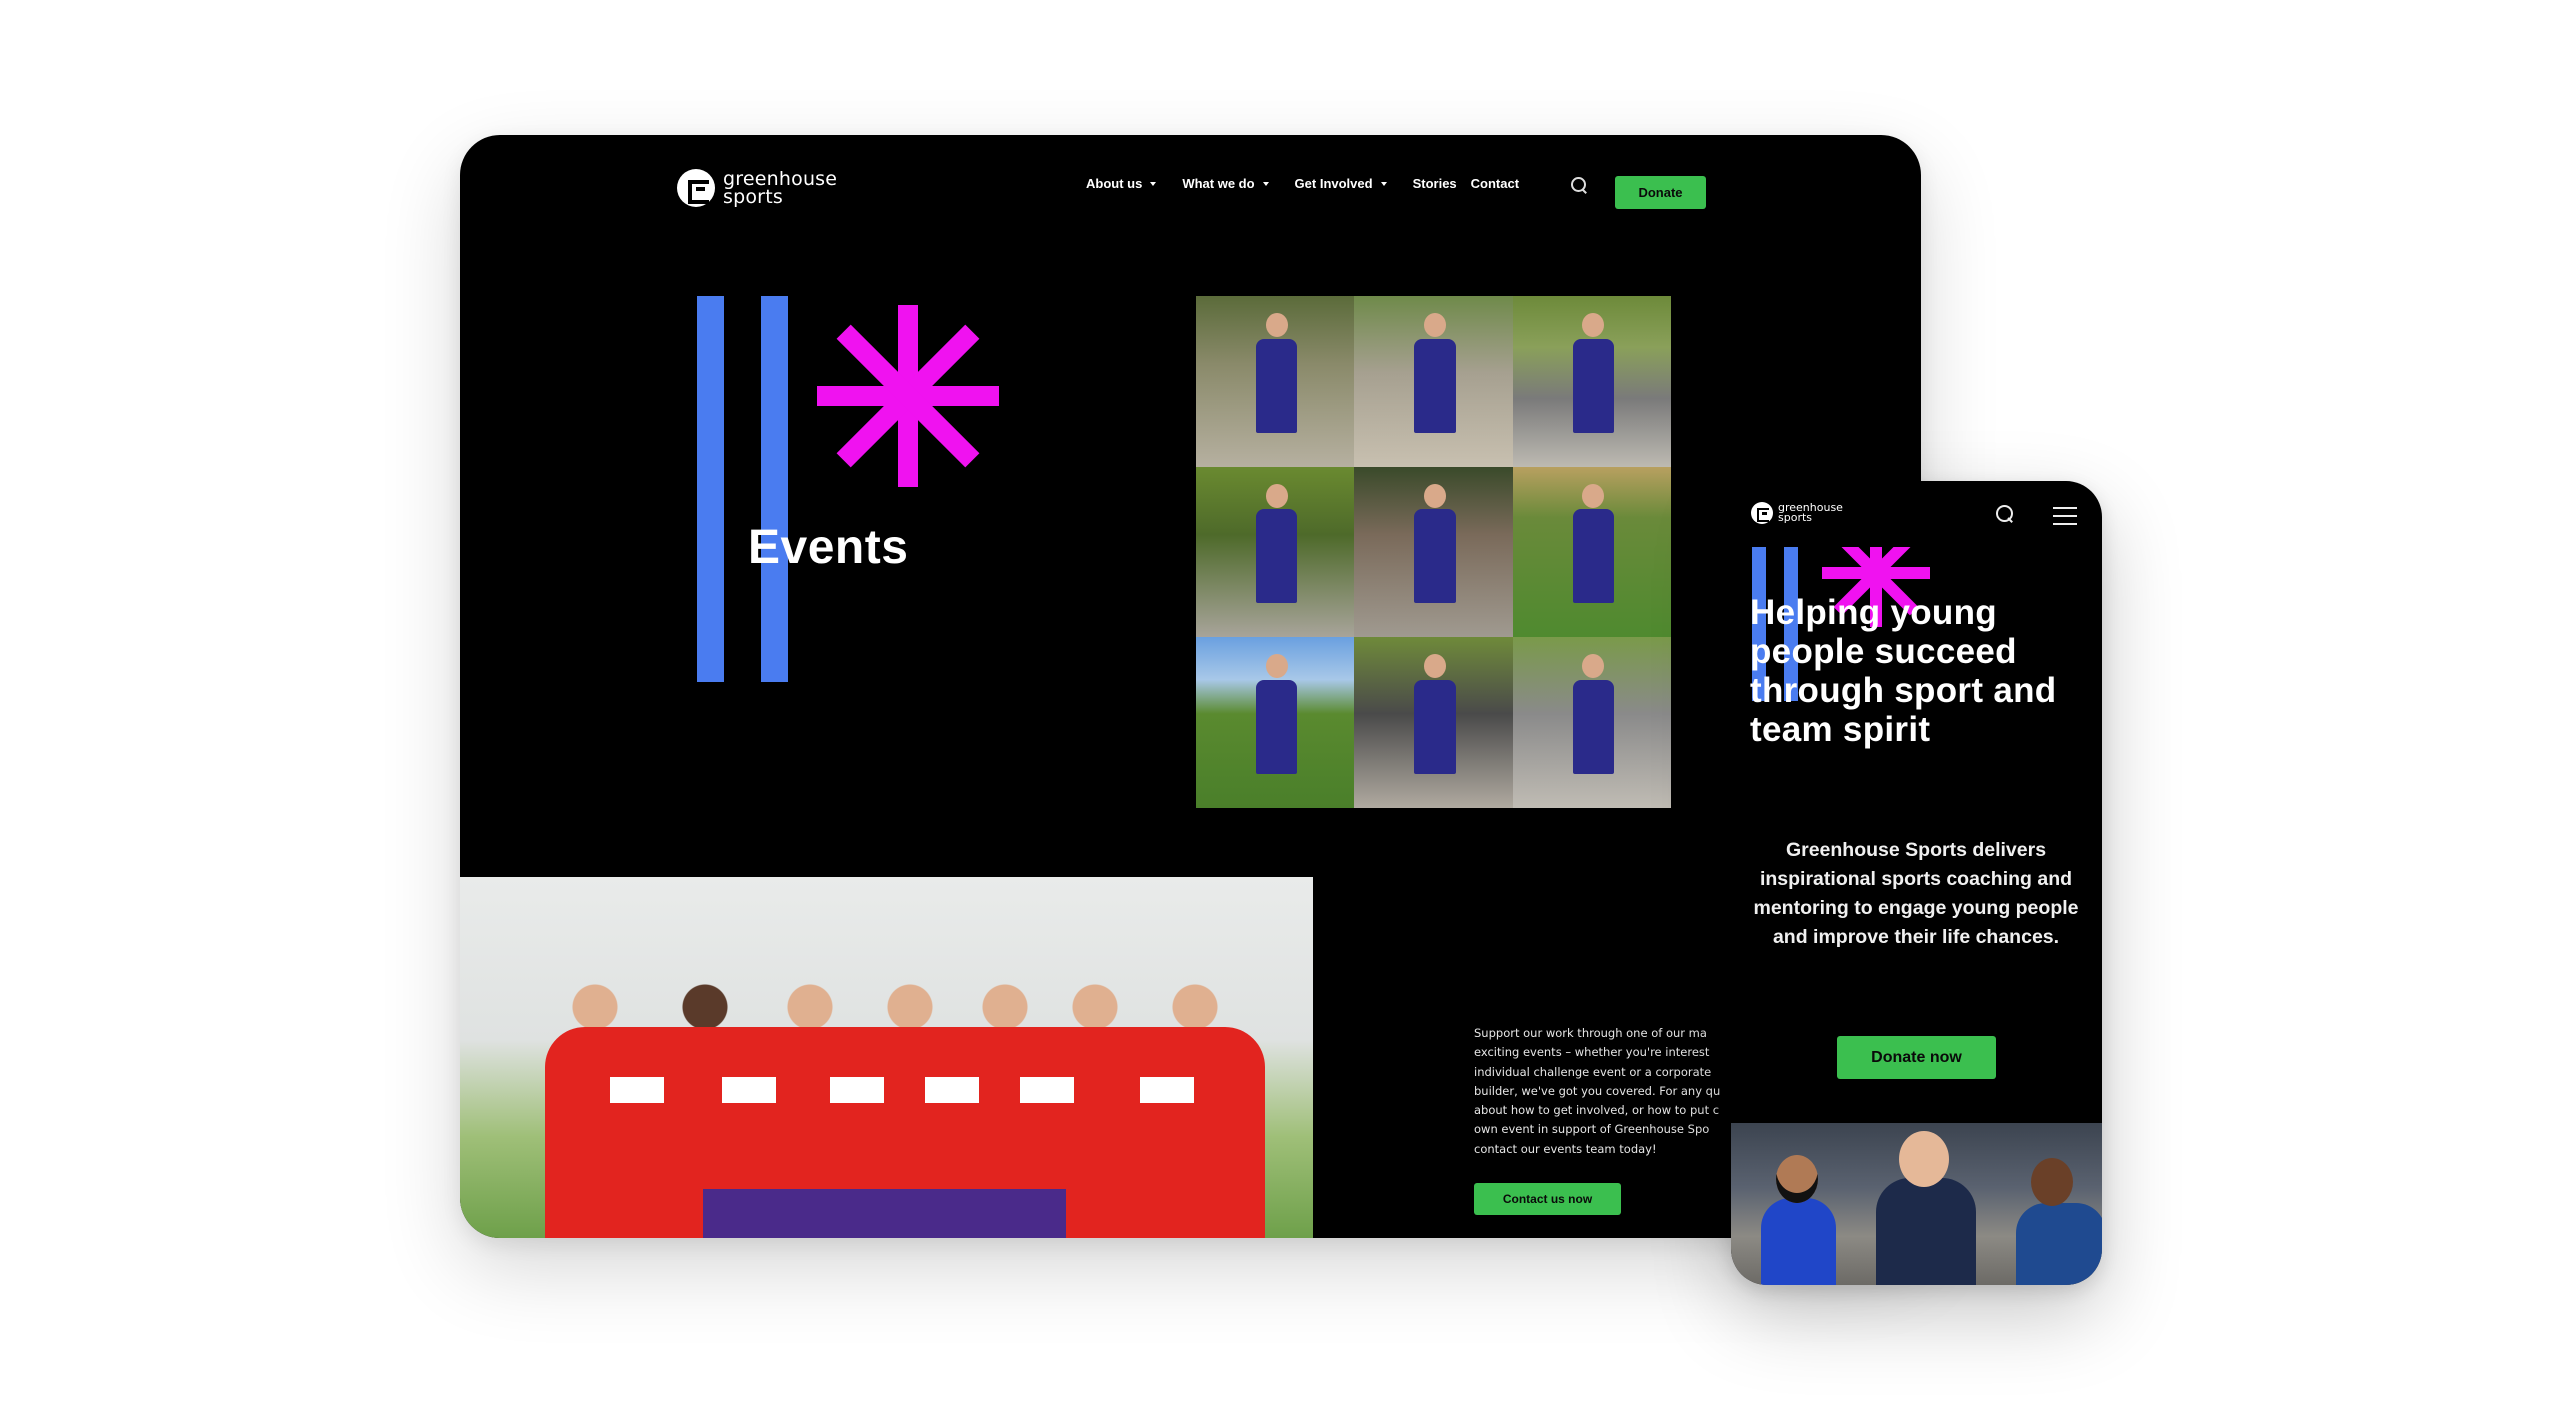  Describe the element at coordinates (884, 1213) in the screenshot. I see `greenhouse-banner` at that location.